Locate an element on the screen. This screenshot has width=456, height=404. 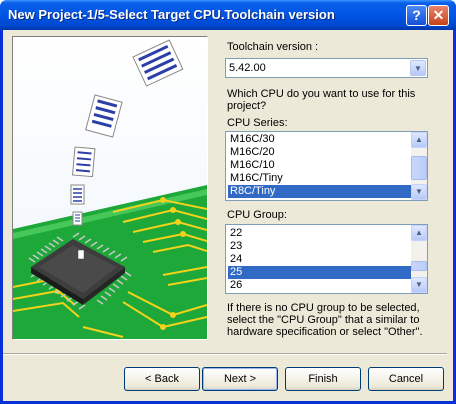
toolchain-version-value: 5.42.00 is located at coordinates (247, 68).